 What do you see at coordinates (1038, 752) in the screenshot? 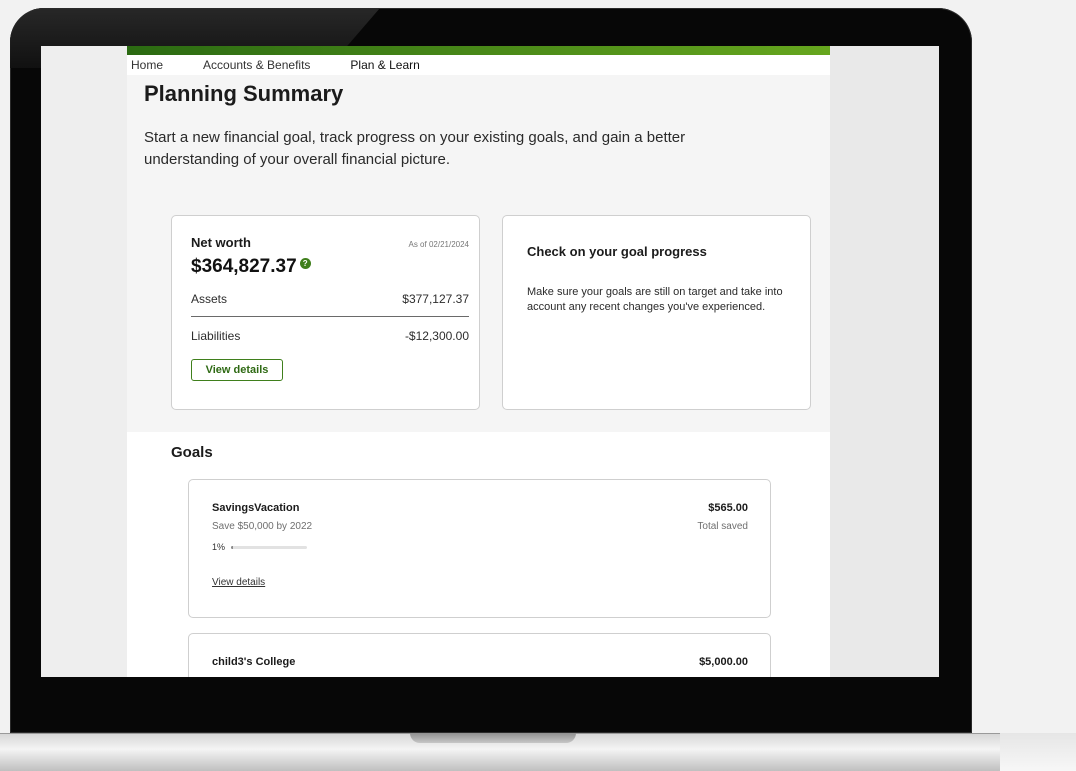
I see `laptop-base-edge` at bounding box center [1038, 752].